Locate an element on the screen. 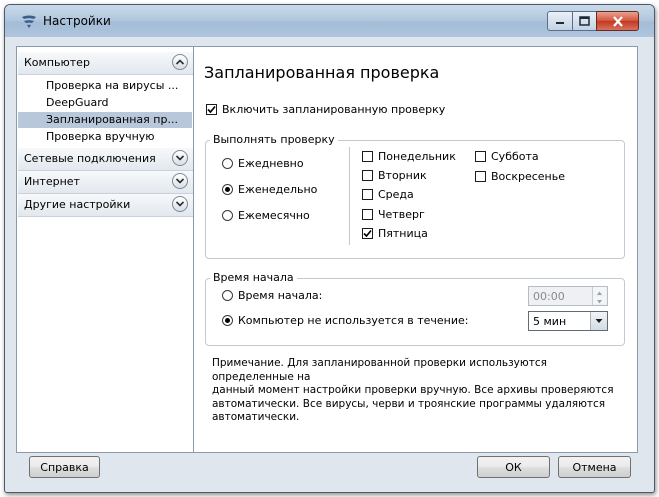 This screenshot has width=659, height=497. weekly-radio is located at coordinates (227, 189).